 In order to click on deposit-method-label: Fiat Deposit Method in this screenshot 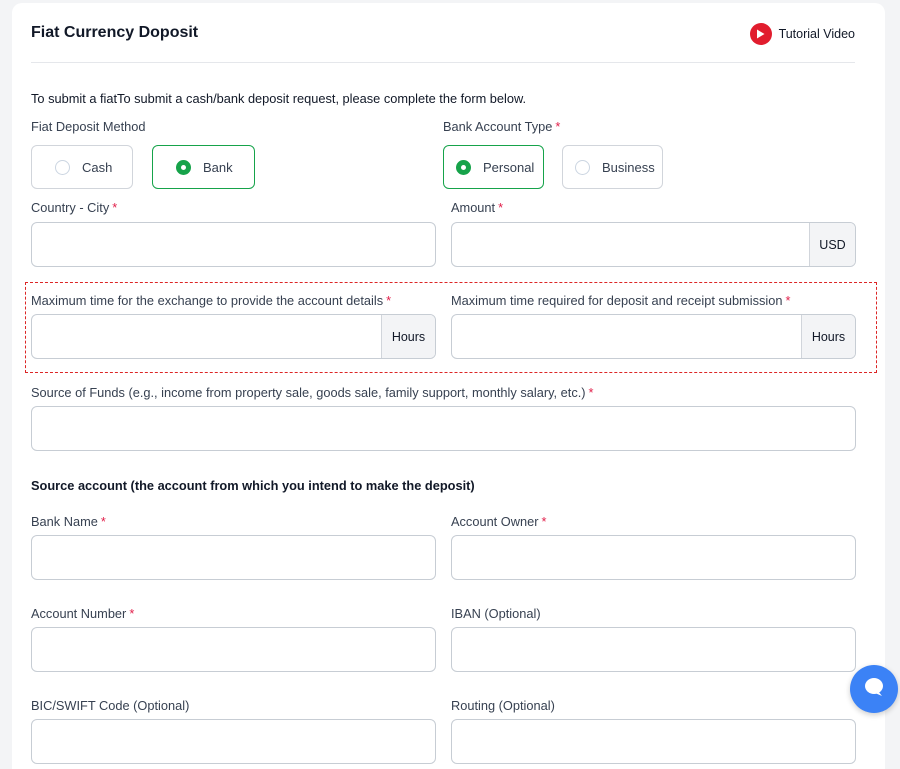, I will do `click(88, 126)`.